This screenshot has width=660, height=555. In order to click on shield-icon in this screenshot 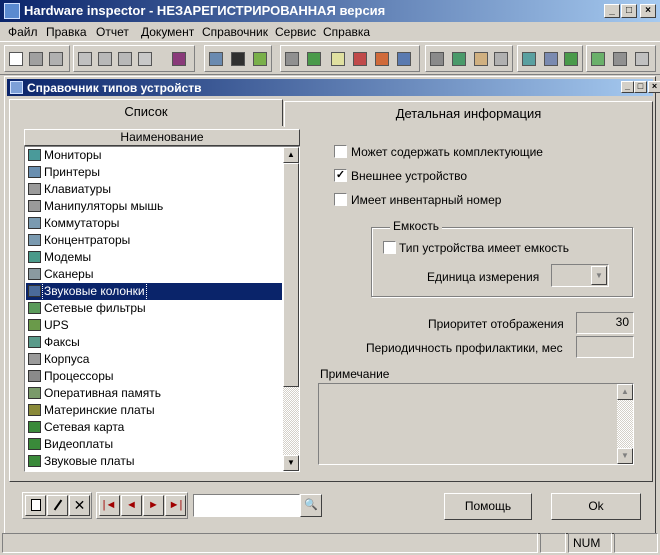, I will do `click(598, 59)`.